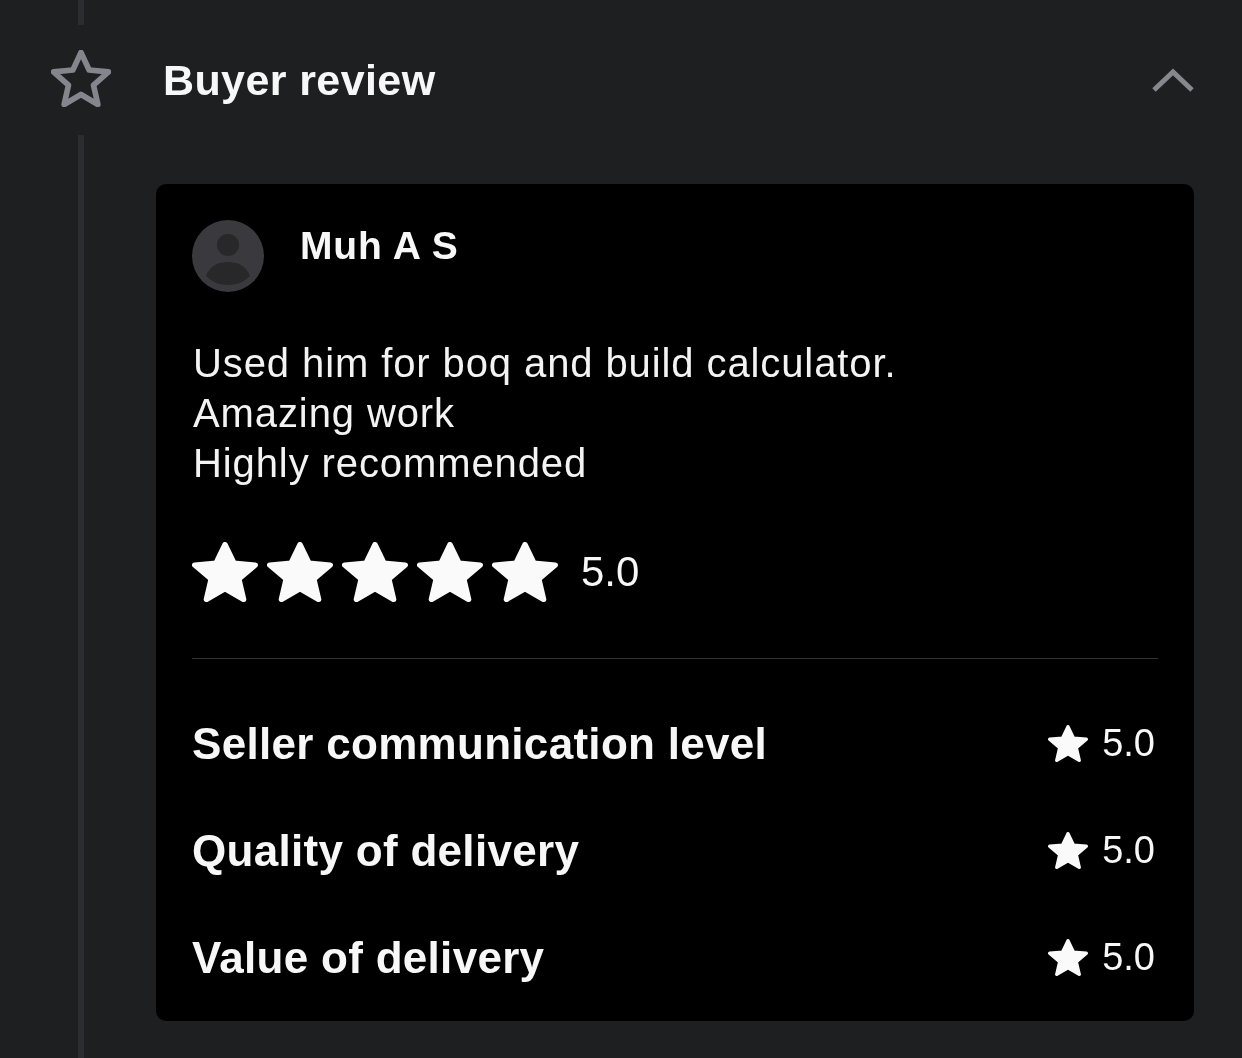 The height and width of the screenshot is (1058, 1242). I want to click on collapse-button, so click(1173, 80).